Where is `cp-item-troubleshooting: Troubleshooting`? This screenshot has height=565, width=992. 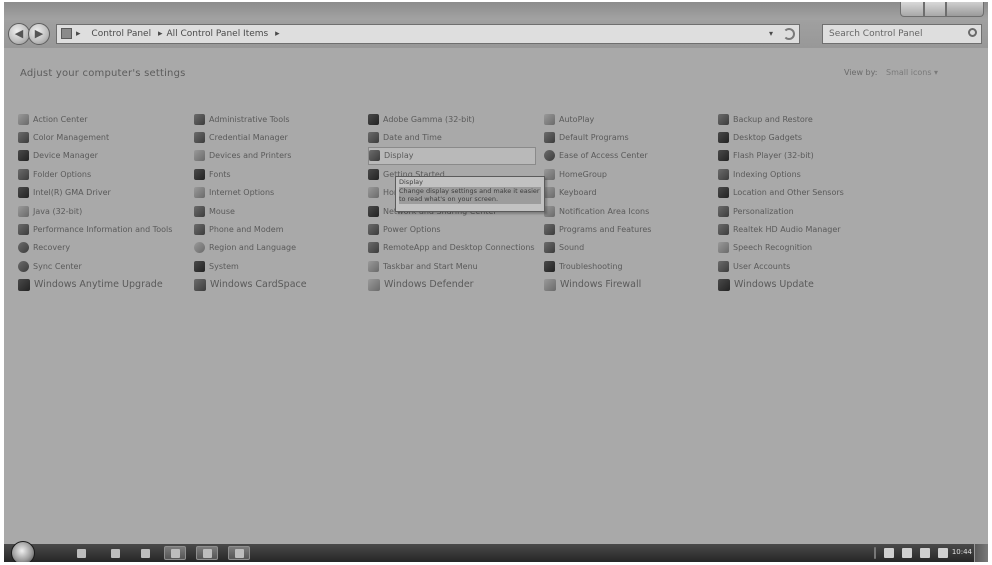
cp-item-troubleshooting: Troubleshooting is located at coordinates (597, 266).